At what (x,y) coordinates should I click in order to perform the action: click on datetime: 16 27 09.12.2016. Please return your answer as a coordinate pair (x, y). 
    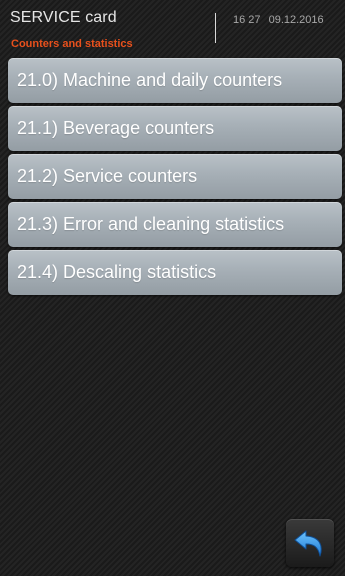
    Looking at the image, I should click on (278, 20).